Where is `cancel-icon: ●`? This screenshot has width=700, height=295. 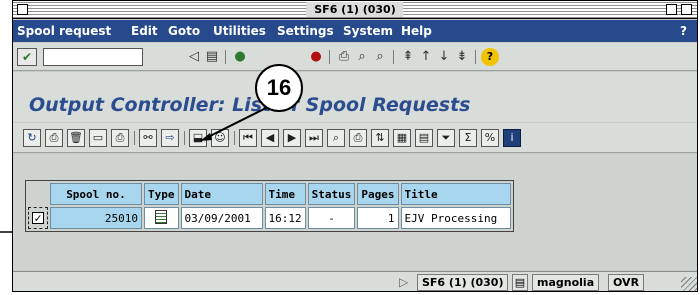
cancel-icon: ● is located at coordinates (316, 57).